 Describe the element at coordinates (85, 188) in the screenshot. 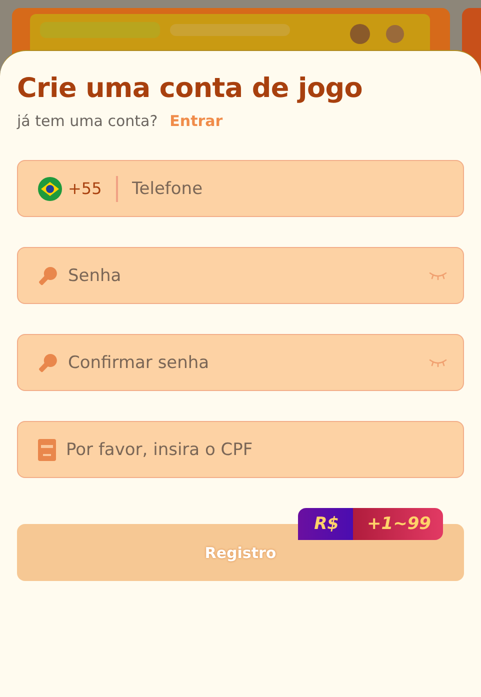

I see `country-code: +55` at that location.